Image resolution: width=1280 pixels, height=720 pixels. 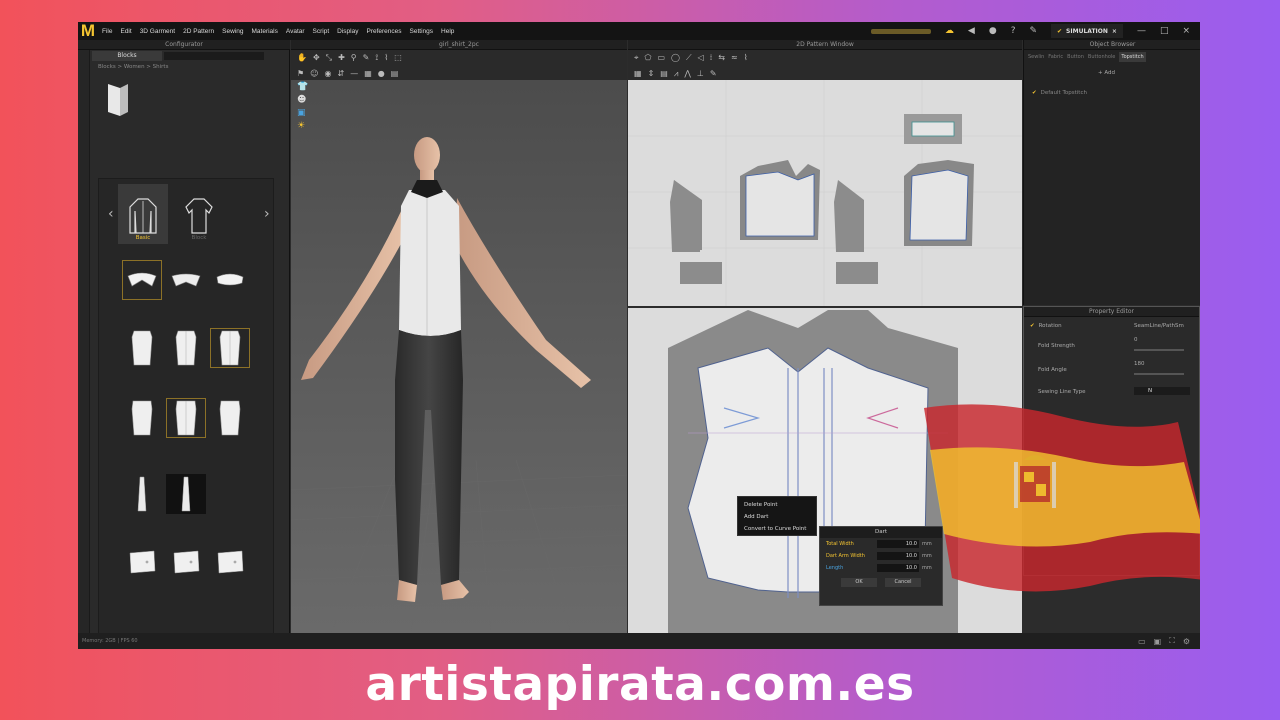 What do you see at coordinates (687, 74) in the screenshot?
I see `fold-icon: ⋀` at bounding box center [687, 74].